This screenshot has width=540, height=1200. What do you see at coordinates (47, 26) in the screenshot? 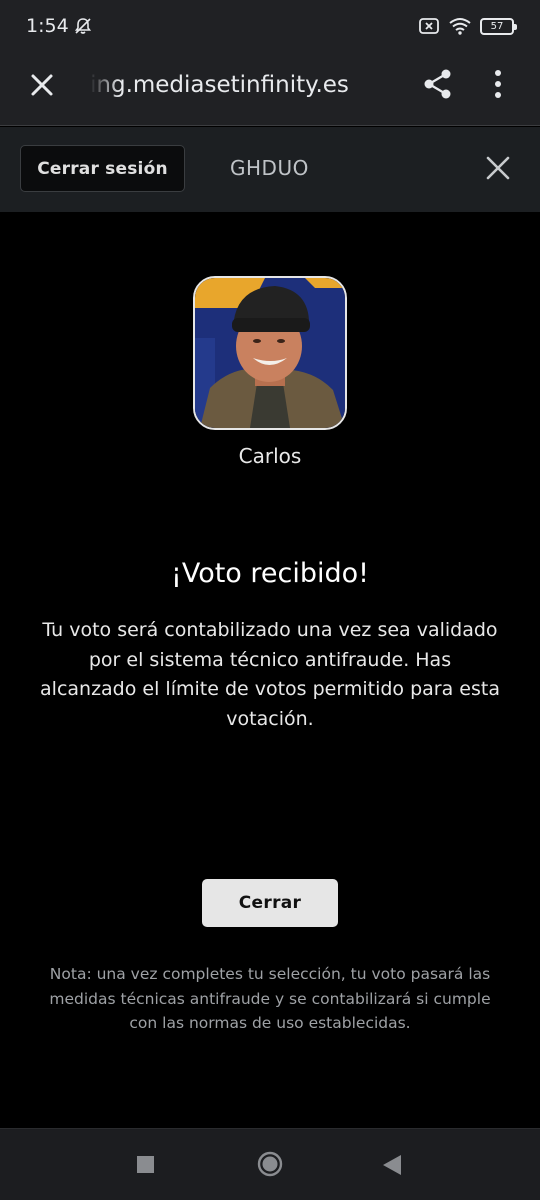
I see `clock: 1:54` at bounding box center [47, 26].